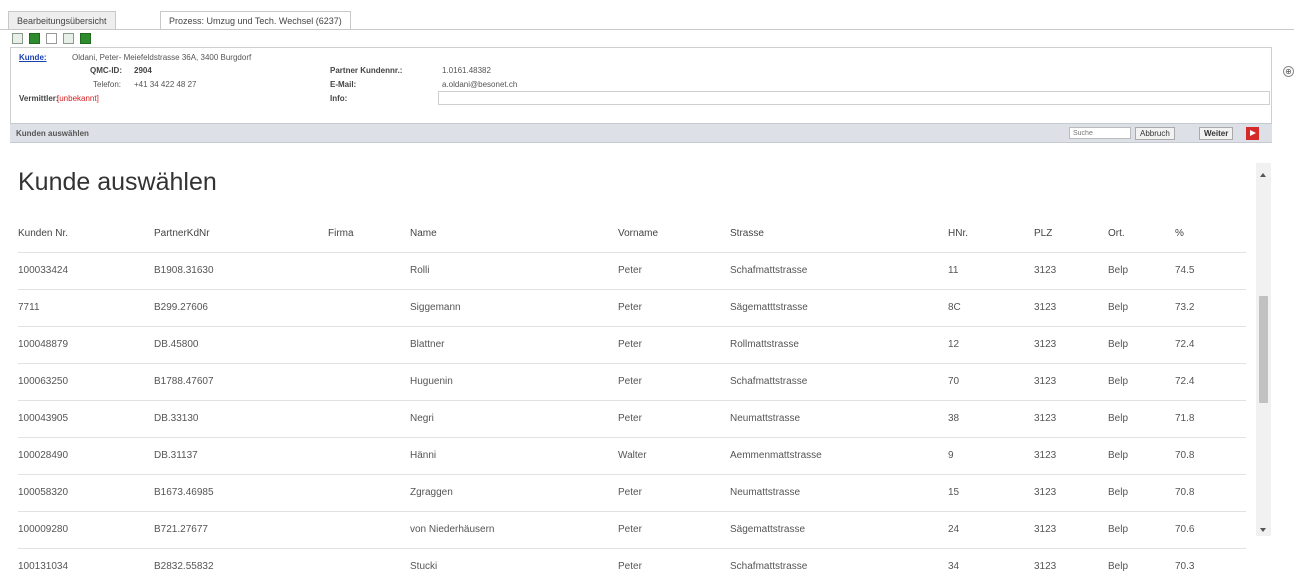 This screenshot has width=1294, height=585. I want to click on column-header: Firma, so click(341, 233).